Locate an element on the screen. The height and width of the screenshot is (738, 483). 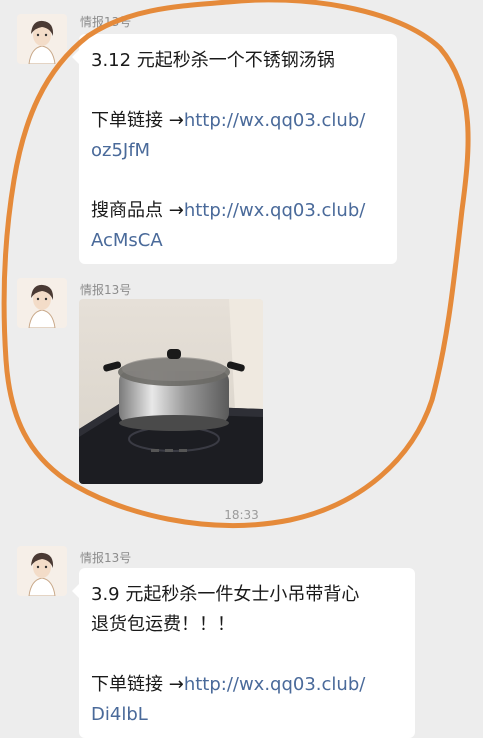
message-text-2: 退货包运费！！！ is located at coordinates (163, 624).